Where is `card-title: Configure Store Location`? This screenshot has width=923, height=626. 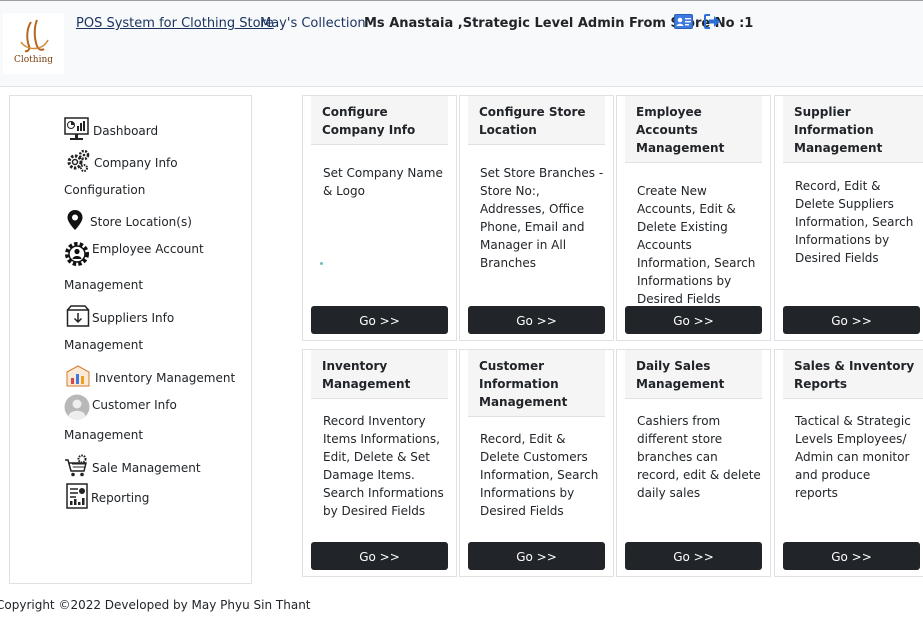
card-title: Configure Store Location is located at coordinates (536, 120).